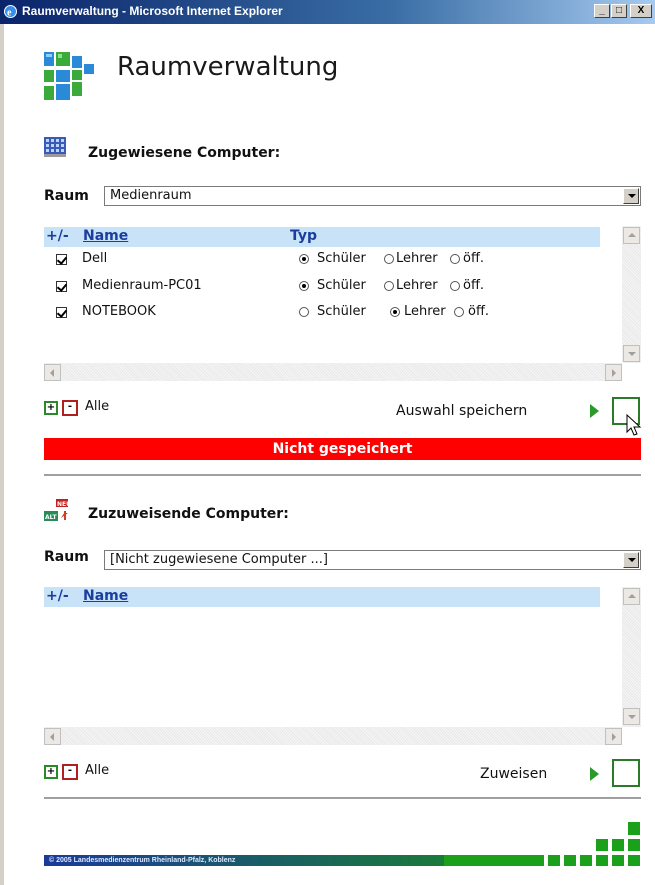 The width and height of the screenshot is (655, 885). What do you see at coordinates (151, 195) in the screenshot?
I see `raum-select-value: Medienraum` at bounding box center [151, 195].